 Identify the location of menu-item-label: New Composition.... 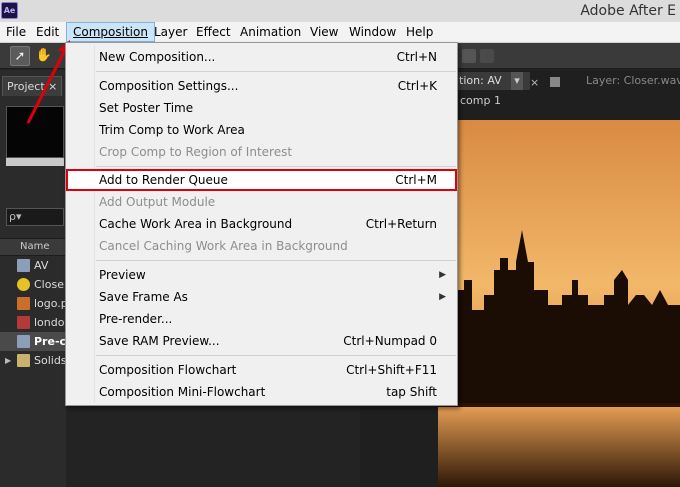
(157, 57).